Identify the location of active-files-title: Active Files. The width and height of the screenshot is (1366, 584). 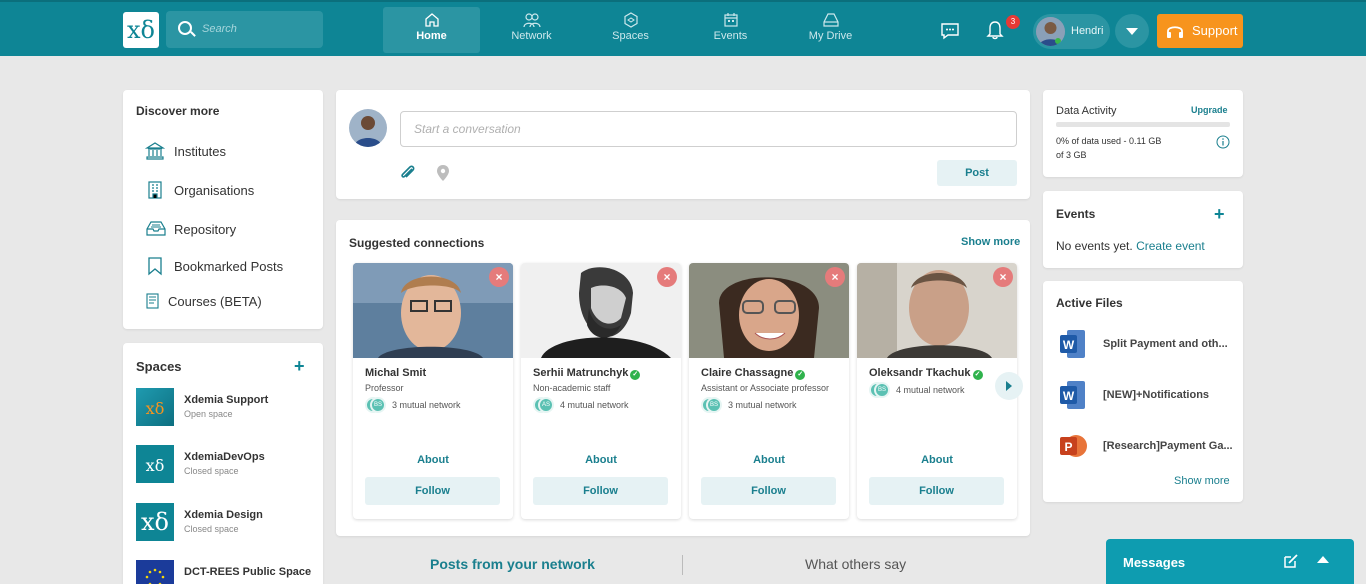
(1089, 303).